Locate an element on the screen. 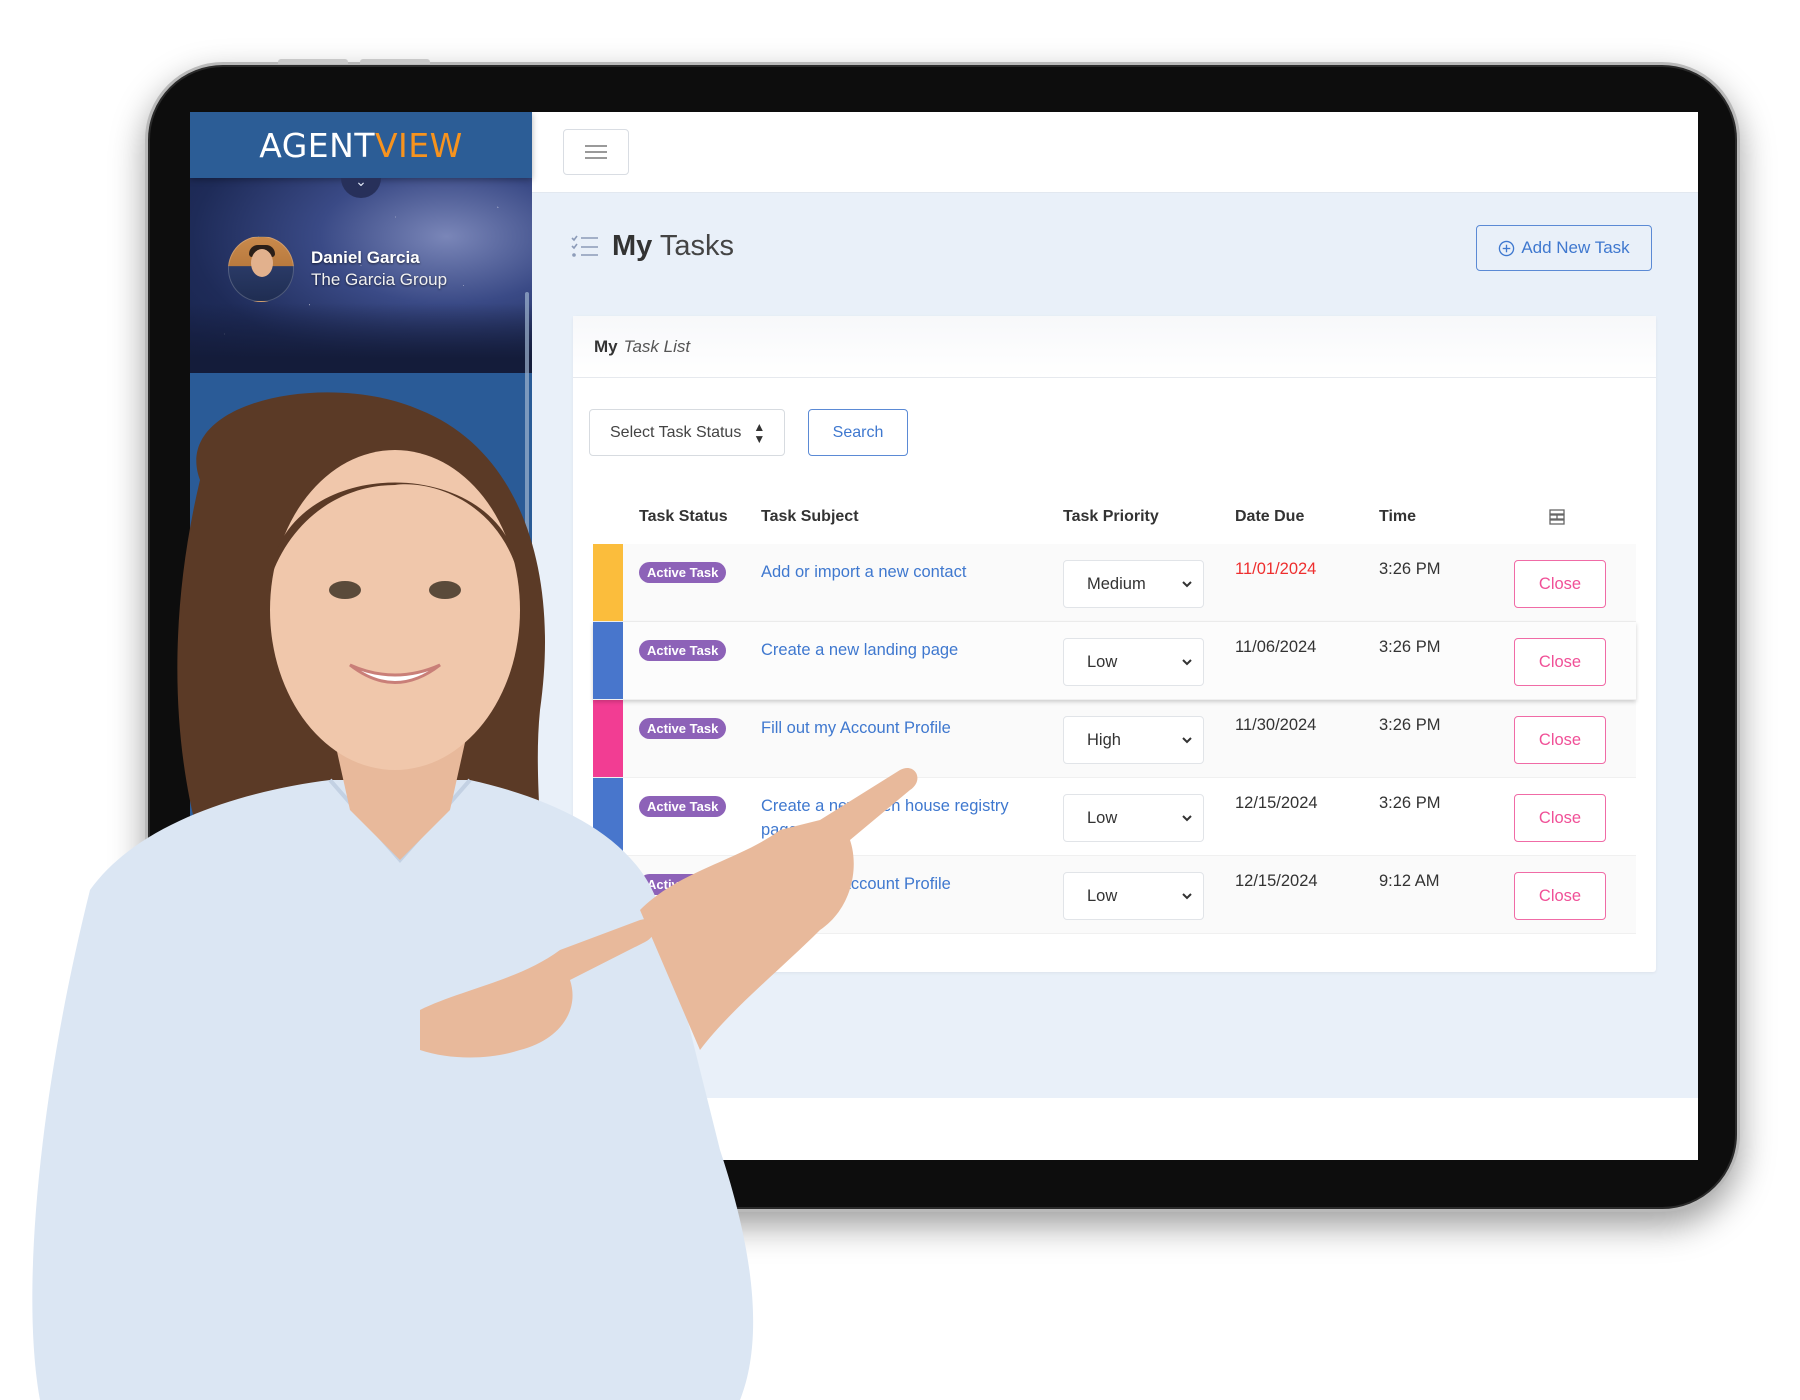 Image resolution: width=1800 pixels, height=1400 pixels. priority-select: Medium is located at coordinates (1133, 584).